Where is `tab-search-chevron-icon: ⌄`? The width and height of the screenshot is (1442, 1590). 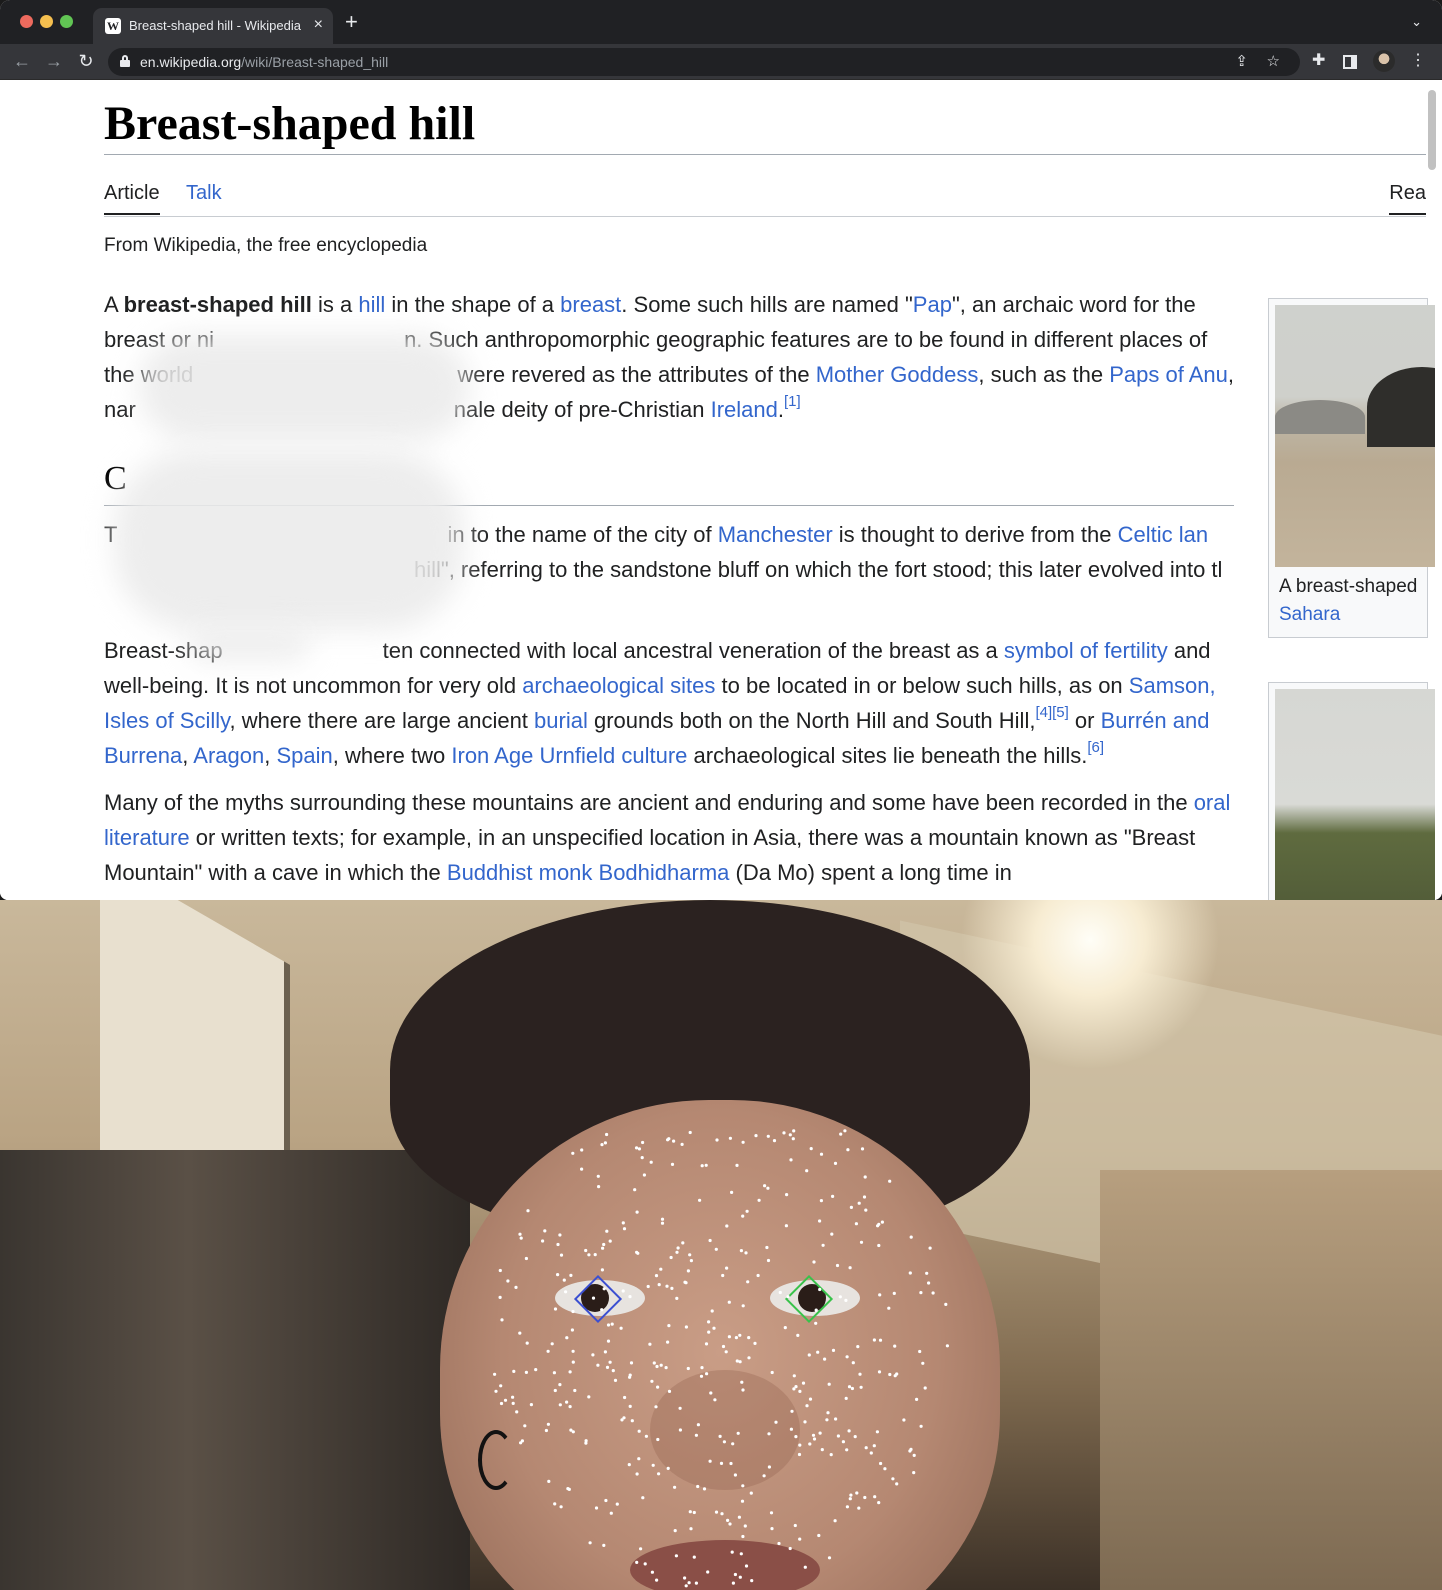 tab-search-chevron-icon: ⌄ is located at coordinates (1416, 22).